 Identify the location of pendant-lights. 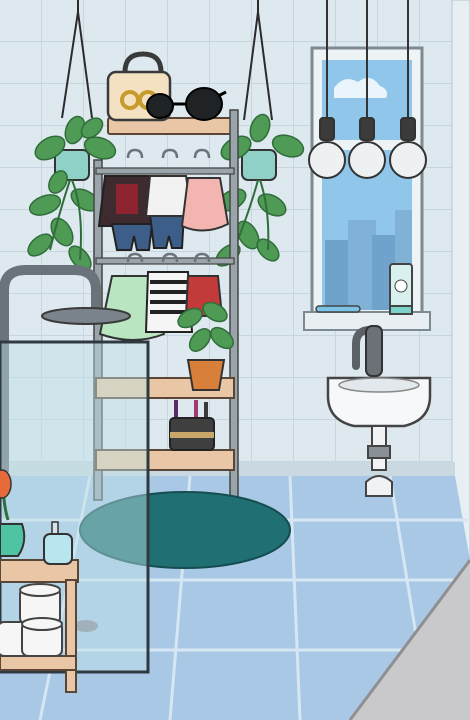
(367, 89).